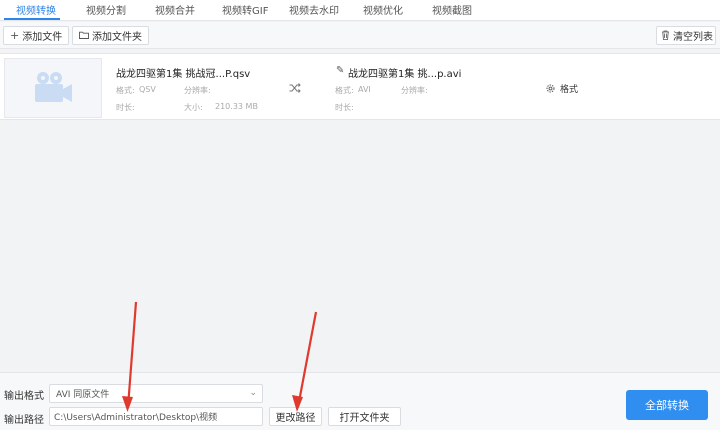  What do you see at coordinates (364, 89) in the screenshot?
I see `target-format-value: AVI` at bounding box center [364, 89].